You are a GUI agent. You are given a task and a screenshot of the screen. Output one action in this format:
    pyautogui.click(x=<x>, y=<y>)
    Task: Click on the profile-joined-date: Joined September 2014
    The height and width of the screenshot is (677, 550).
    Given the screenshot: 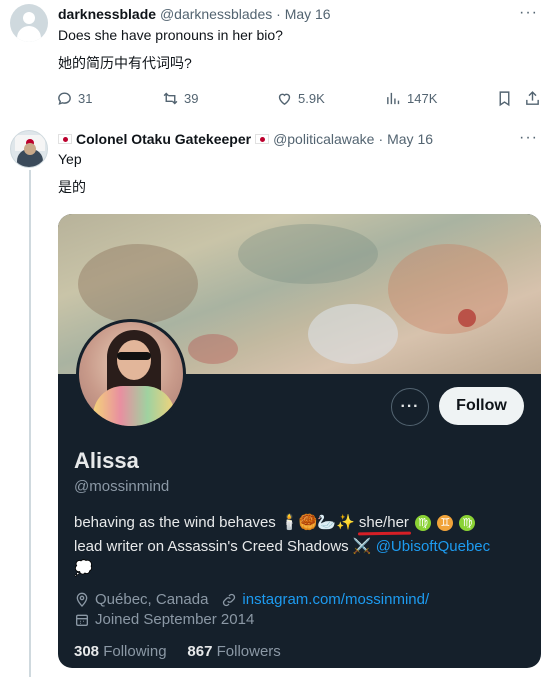 What is the action you would take?
    pyautogui.click(x=175, y=619)
    